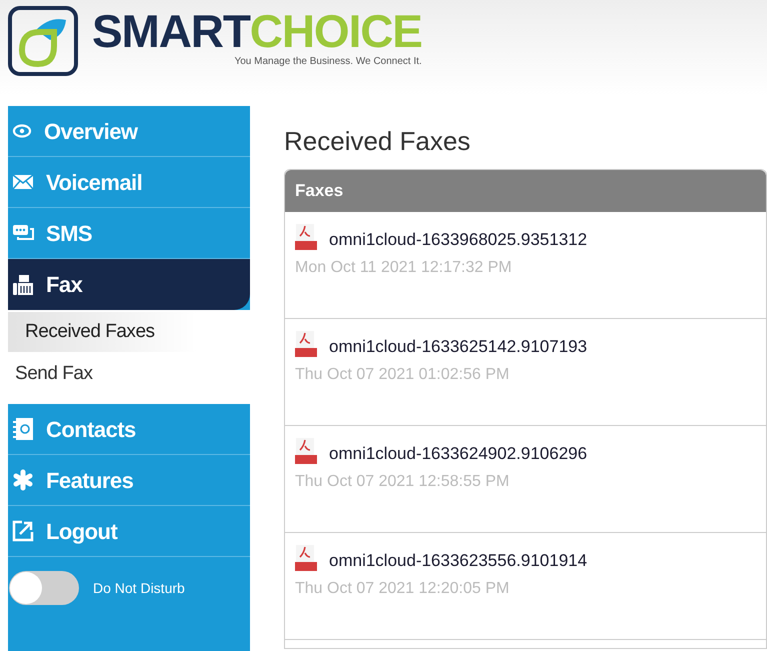  I want to click on eye-icon, so click(22, 131).